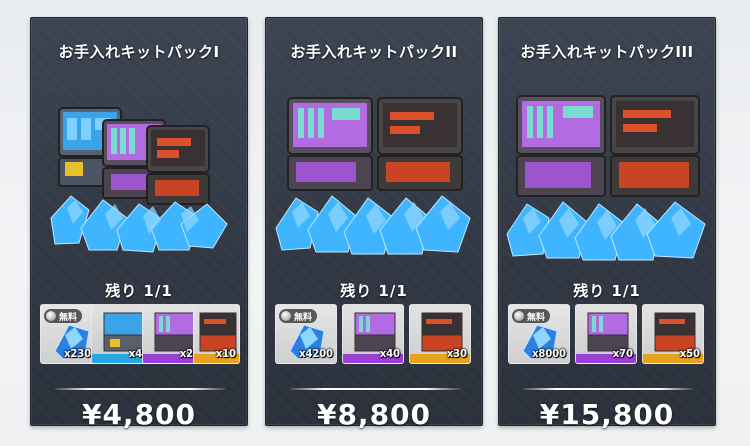  What do you see at coordinates (374, 414) in the screenshot?
I see `price: ¥8,800` at bounding box center [374, 414].